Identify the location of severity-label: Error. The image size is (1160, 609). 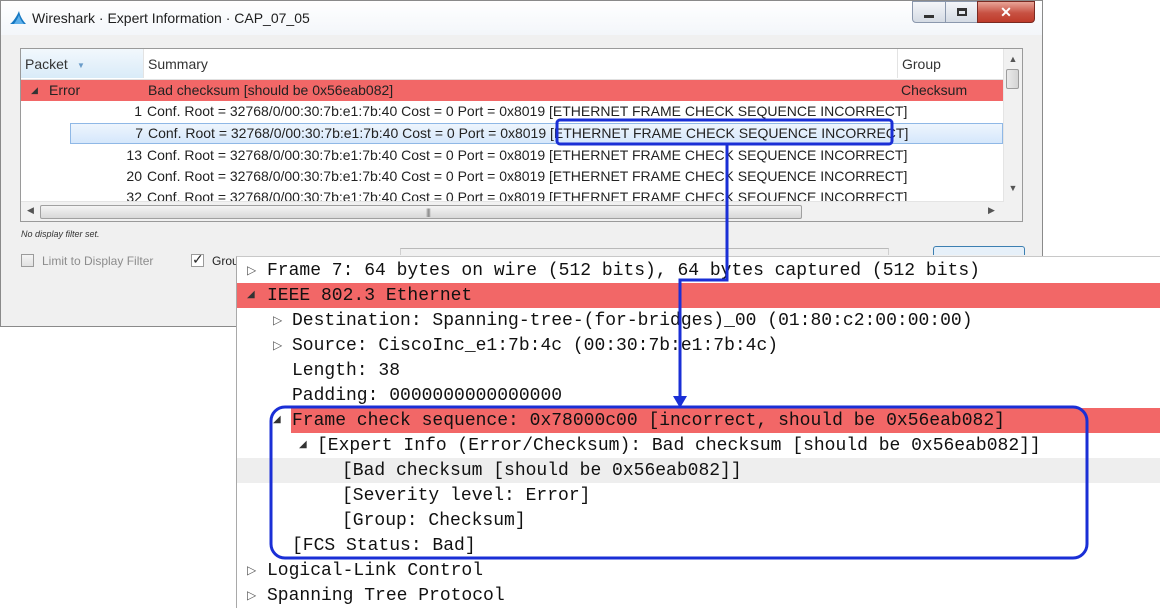
(65, 90).